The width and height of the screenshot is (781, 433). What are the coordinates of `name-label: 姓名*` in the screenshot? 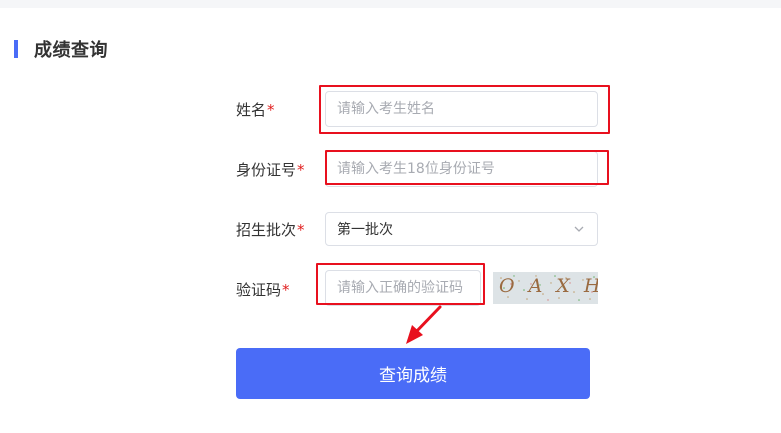 It's located at (255, 109).